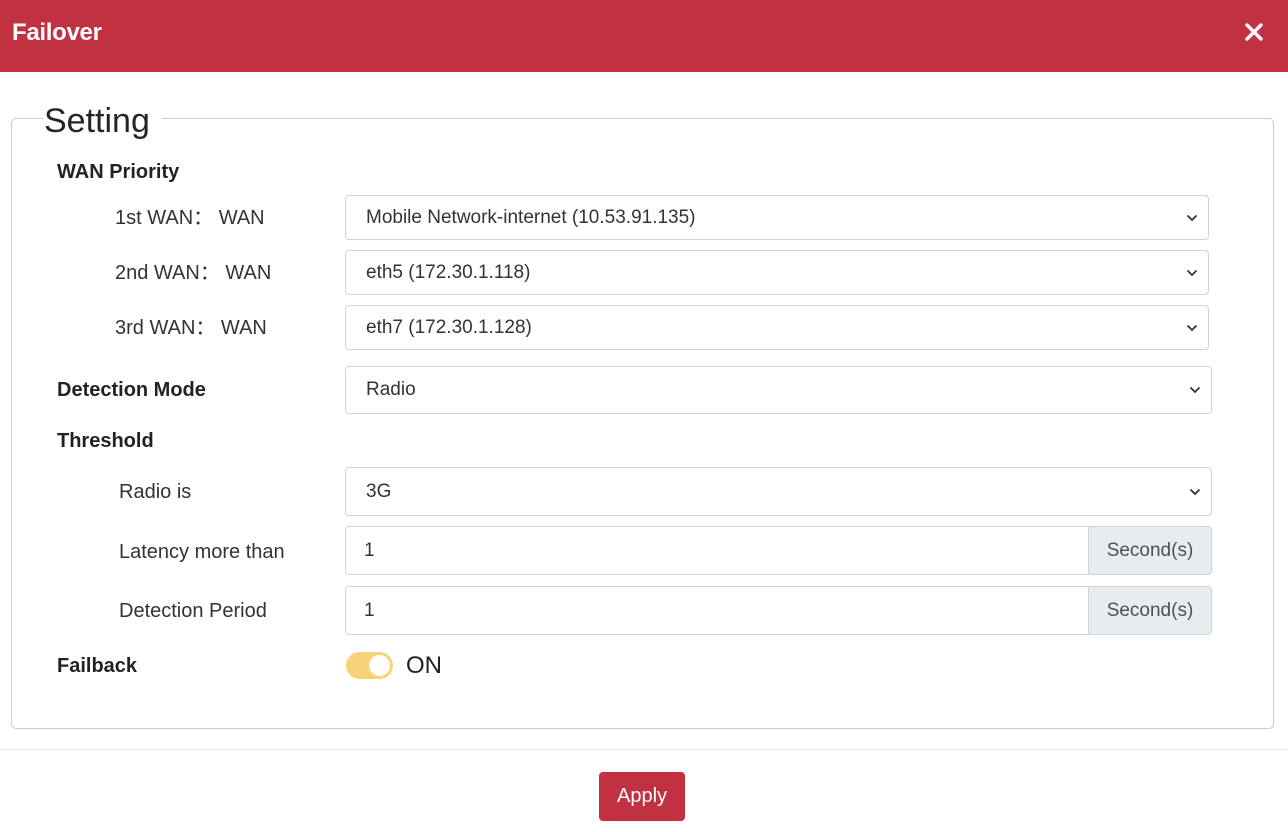 Image resolution: width=1288 pixels, height=832 pixels. I want to click on toggle-knob, so click(379, 665).